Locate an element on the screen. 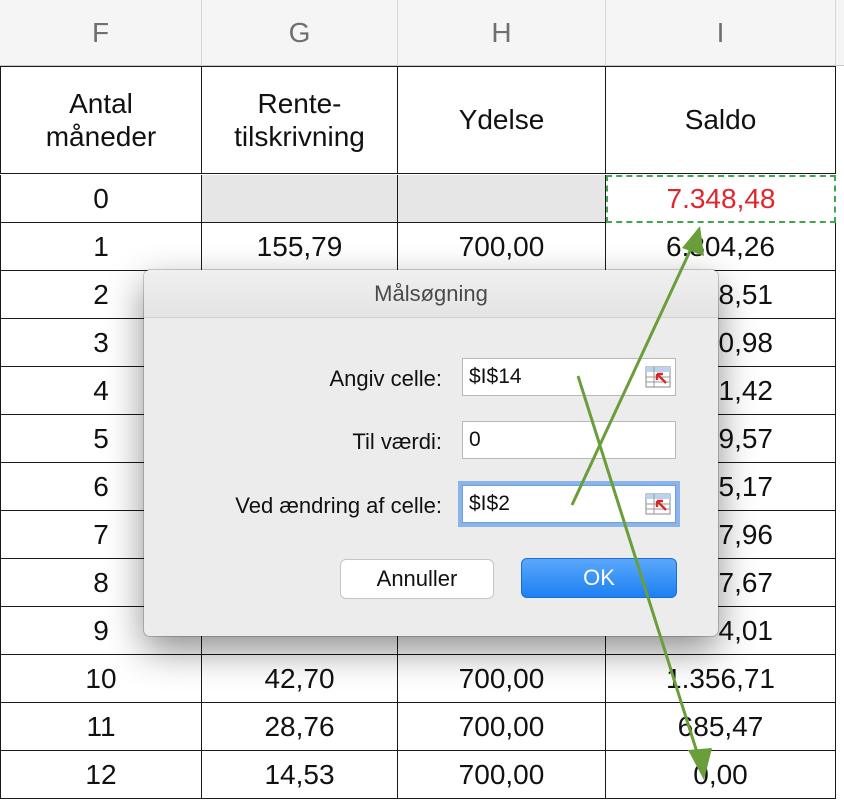  header-antal-maaneder: Antal måneder is located at coordinates (101, 120).